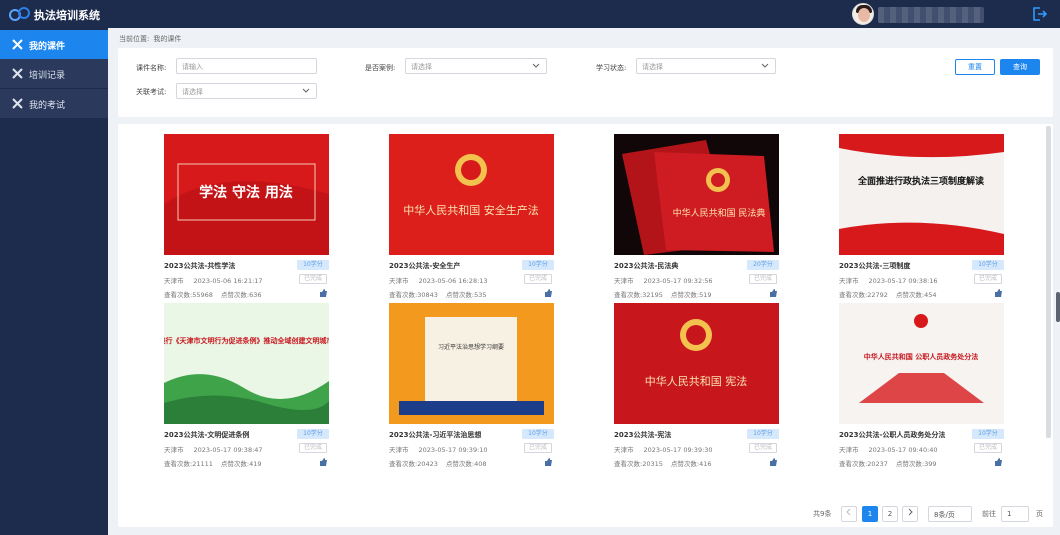 This screenshot has height=535, width=1060. I want to click on course-meta: 天津市 2023-05-17 09:39:30, so click(668, 449).